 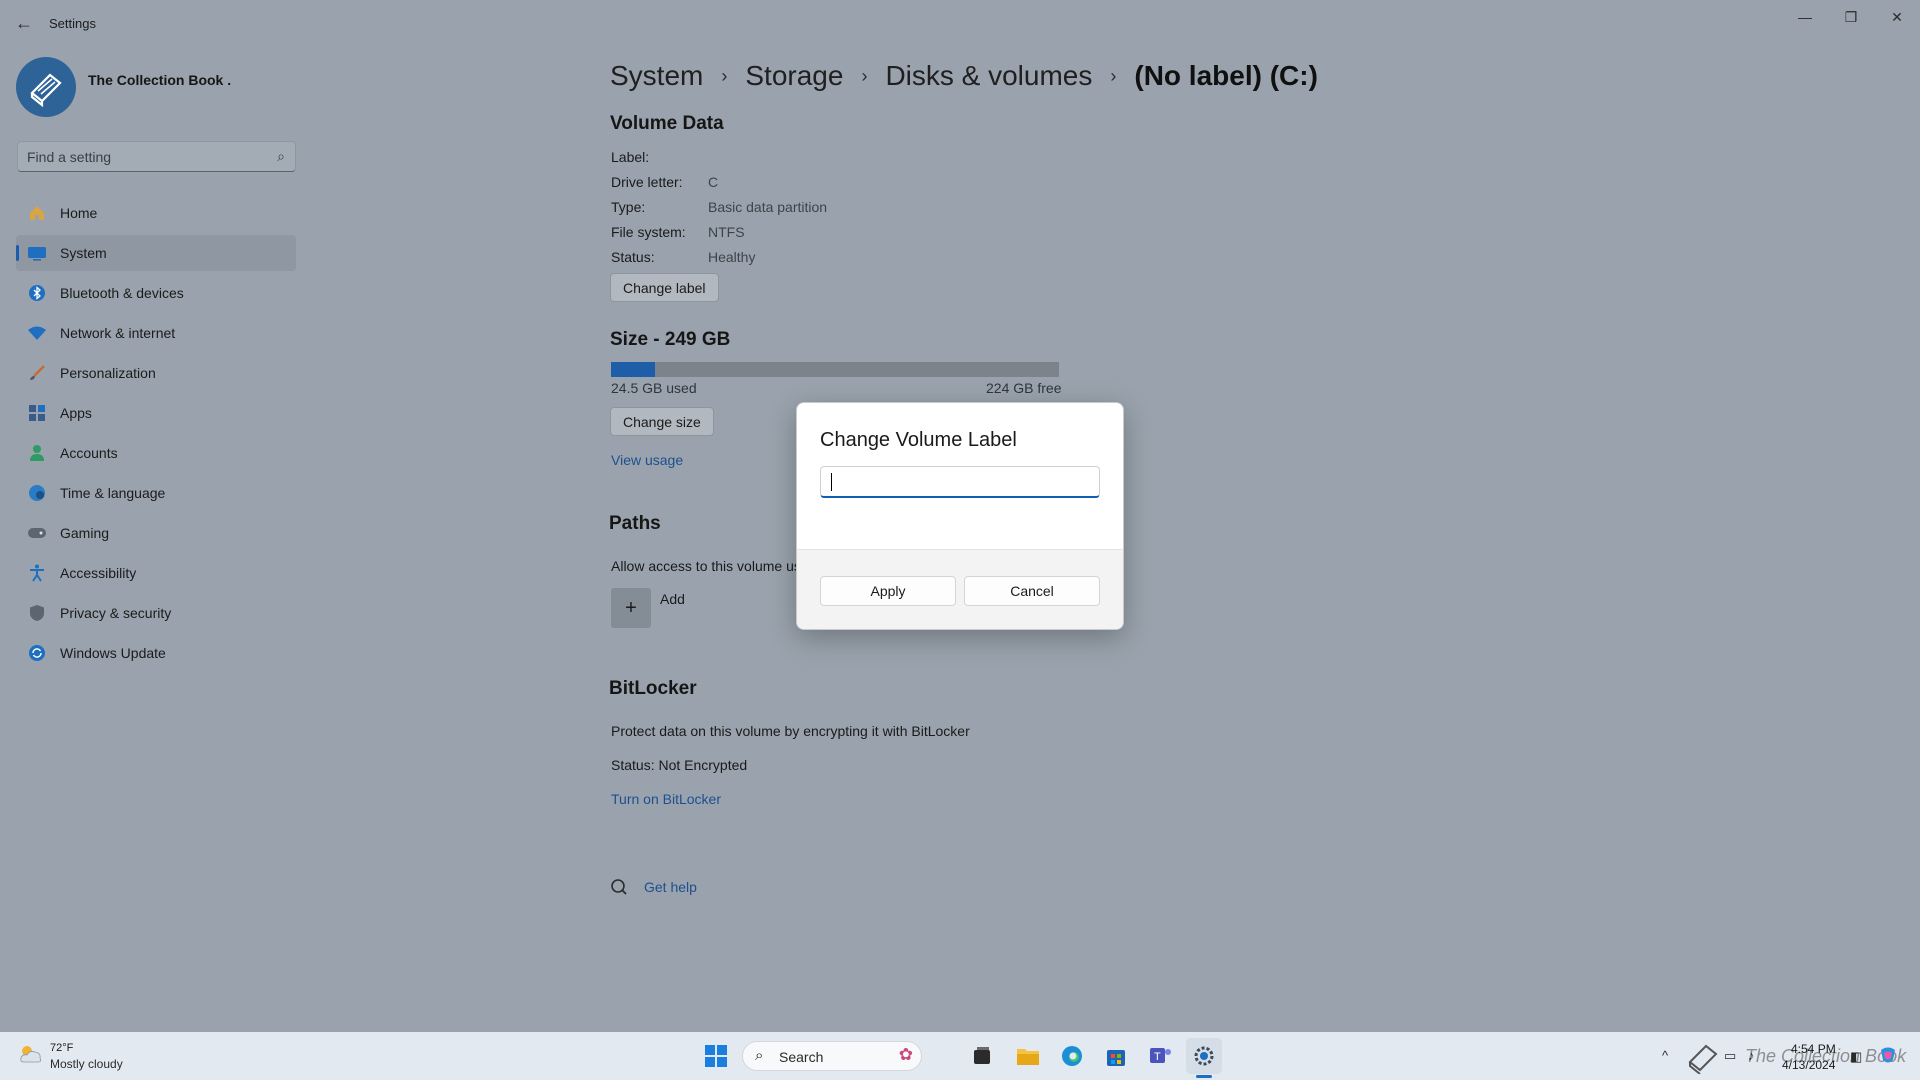 What do you see at coordinates (31, 1054) in the screenshot?
I see `cloudy-weather-icon` at bounding box center [31, 1054].